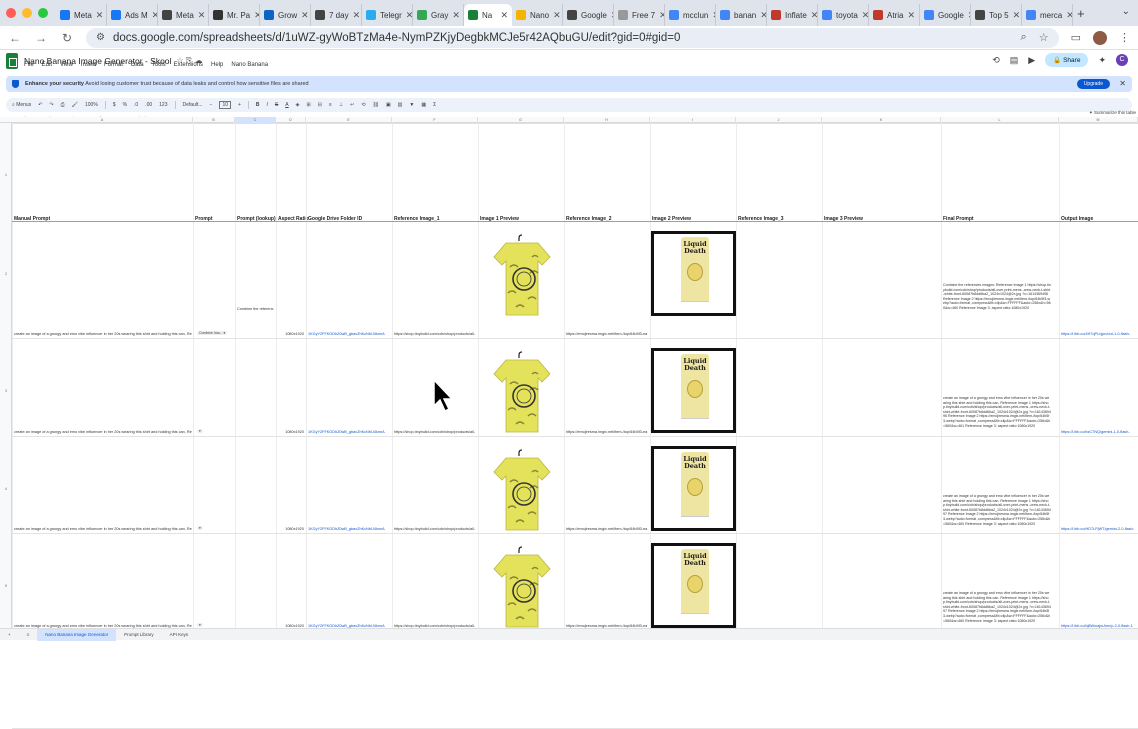 The image size is (1138, 729). I want to click on sheet-tab: API Keys, so click(179, 635).